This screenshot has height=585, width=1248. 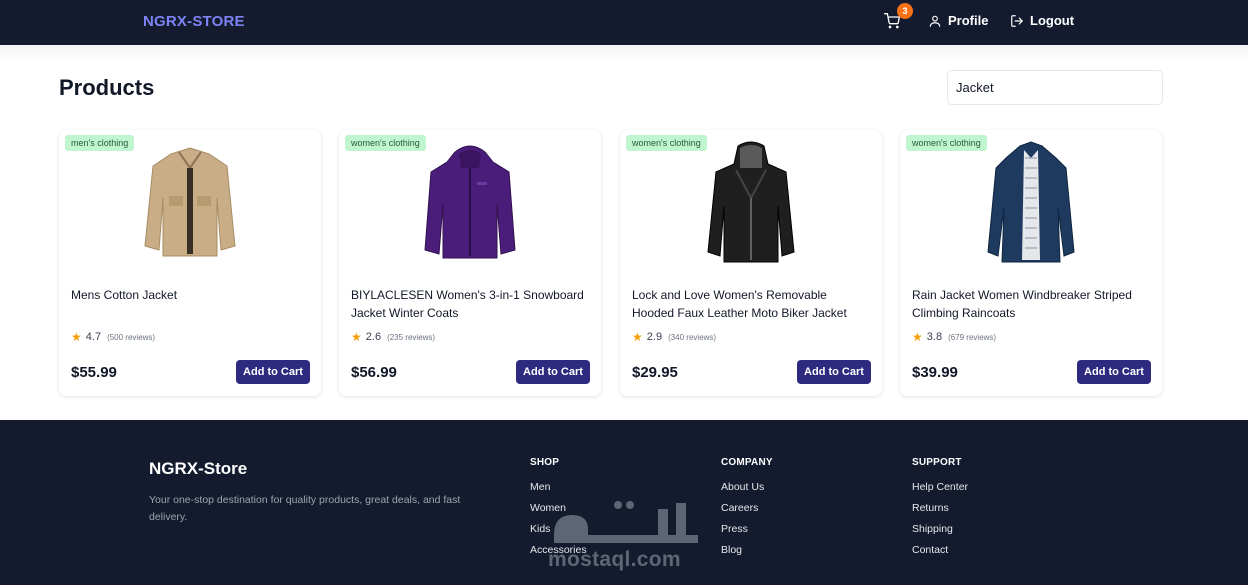 I want to click on cart-count-badge: 3, so click(x=905, y=11).